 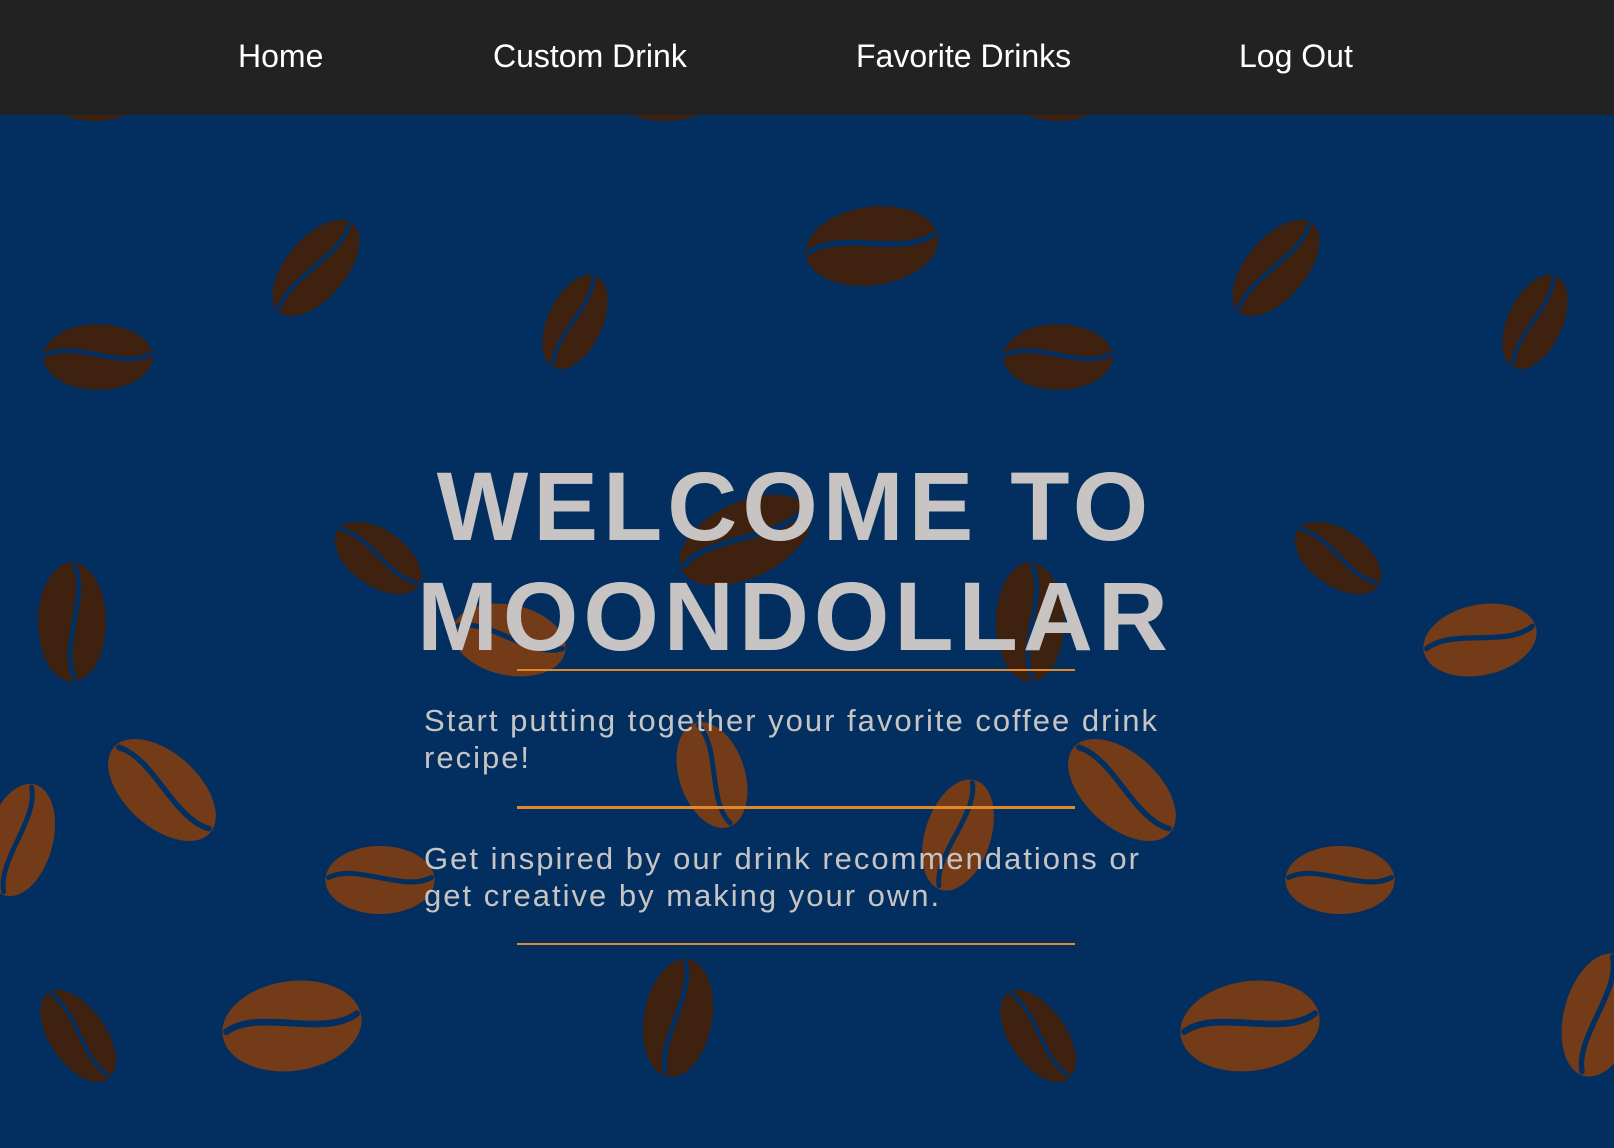 I want to click on nav-link-favorite-drinks: Favorite Drinks, so click(x=963, y=56).